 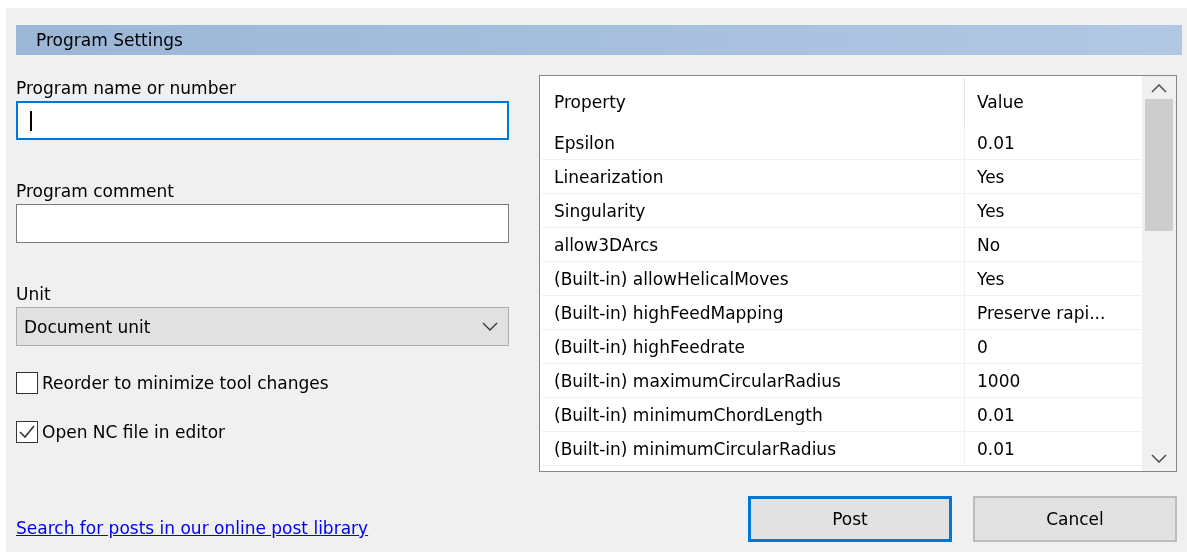 I want to click on post-library-link: Search for posts in our online post library, so click(x=192, y=528).